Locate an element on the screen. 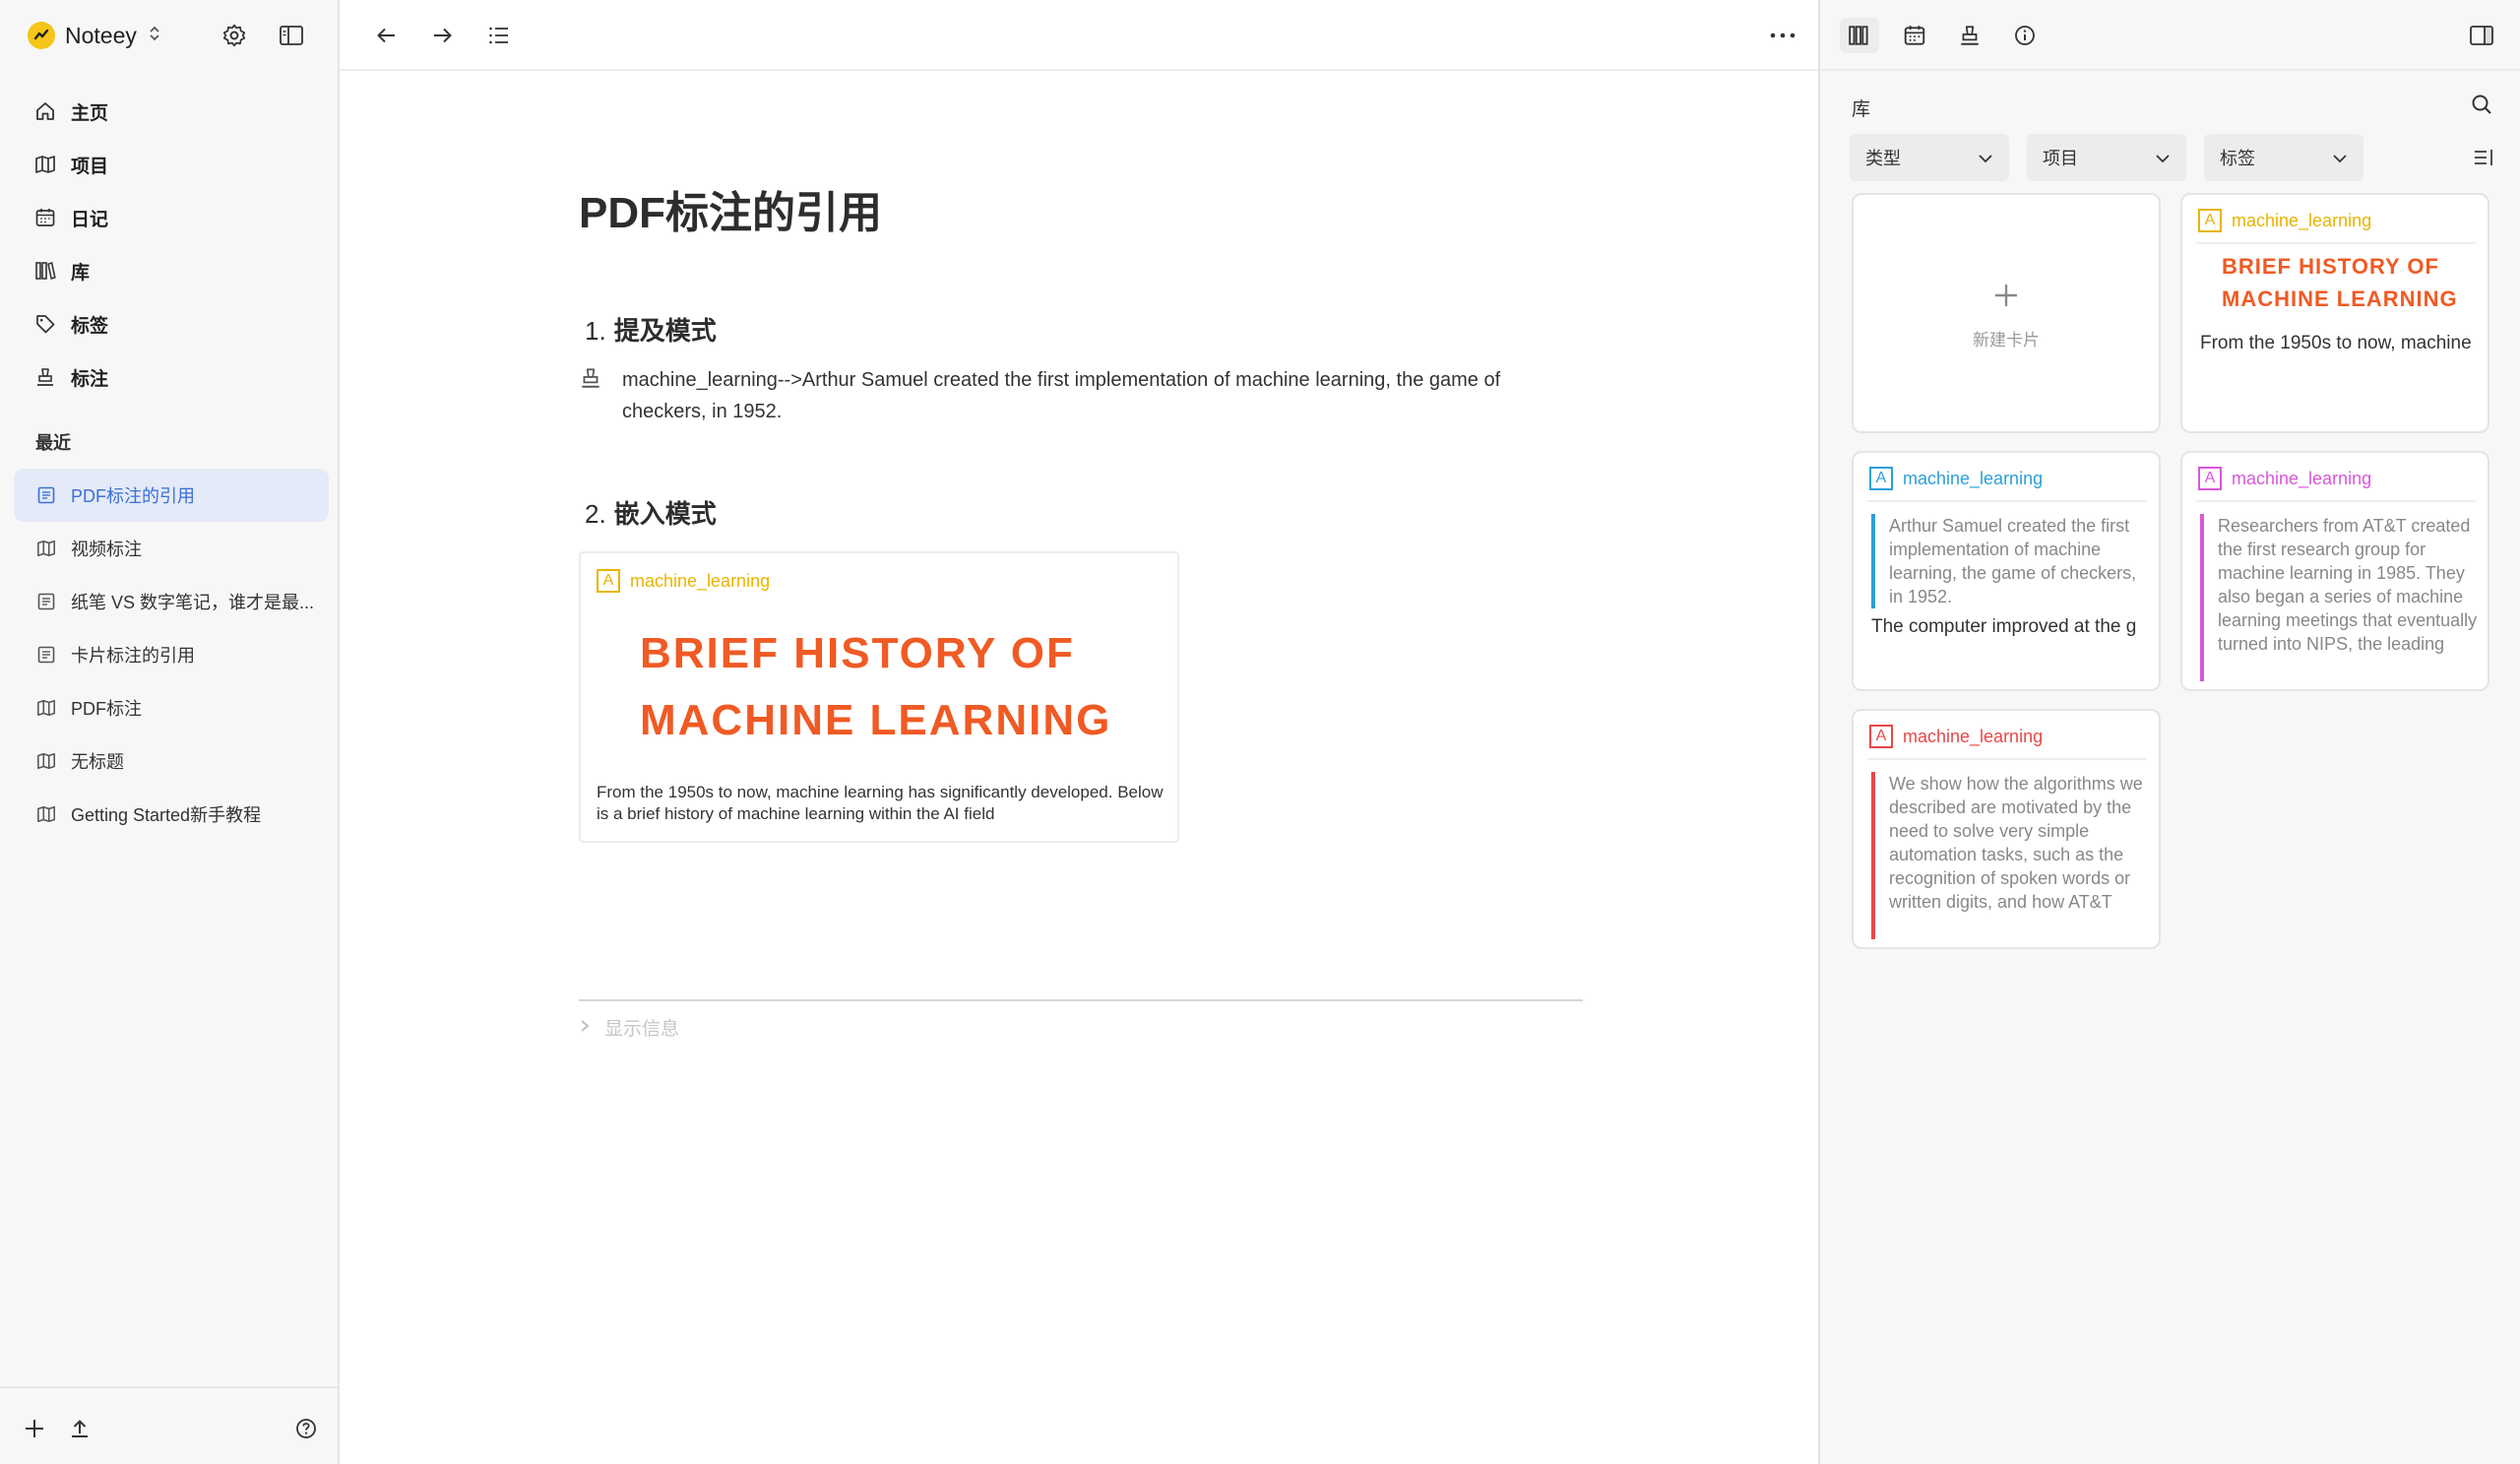 Image resolution: width=2520 pixels, height=1464 pixels. settings-gear-icon is located at coordinates (234, 36).